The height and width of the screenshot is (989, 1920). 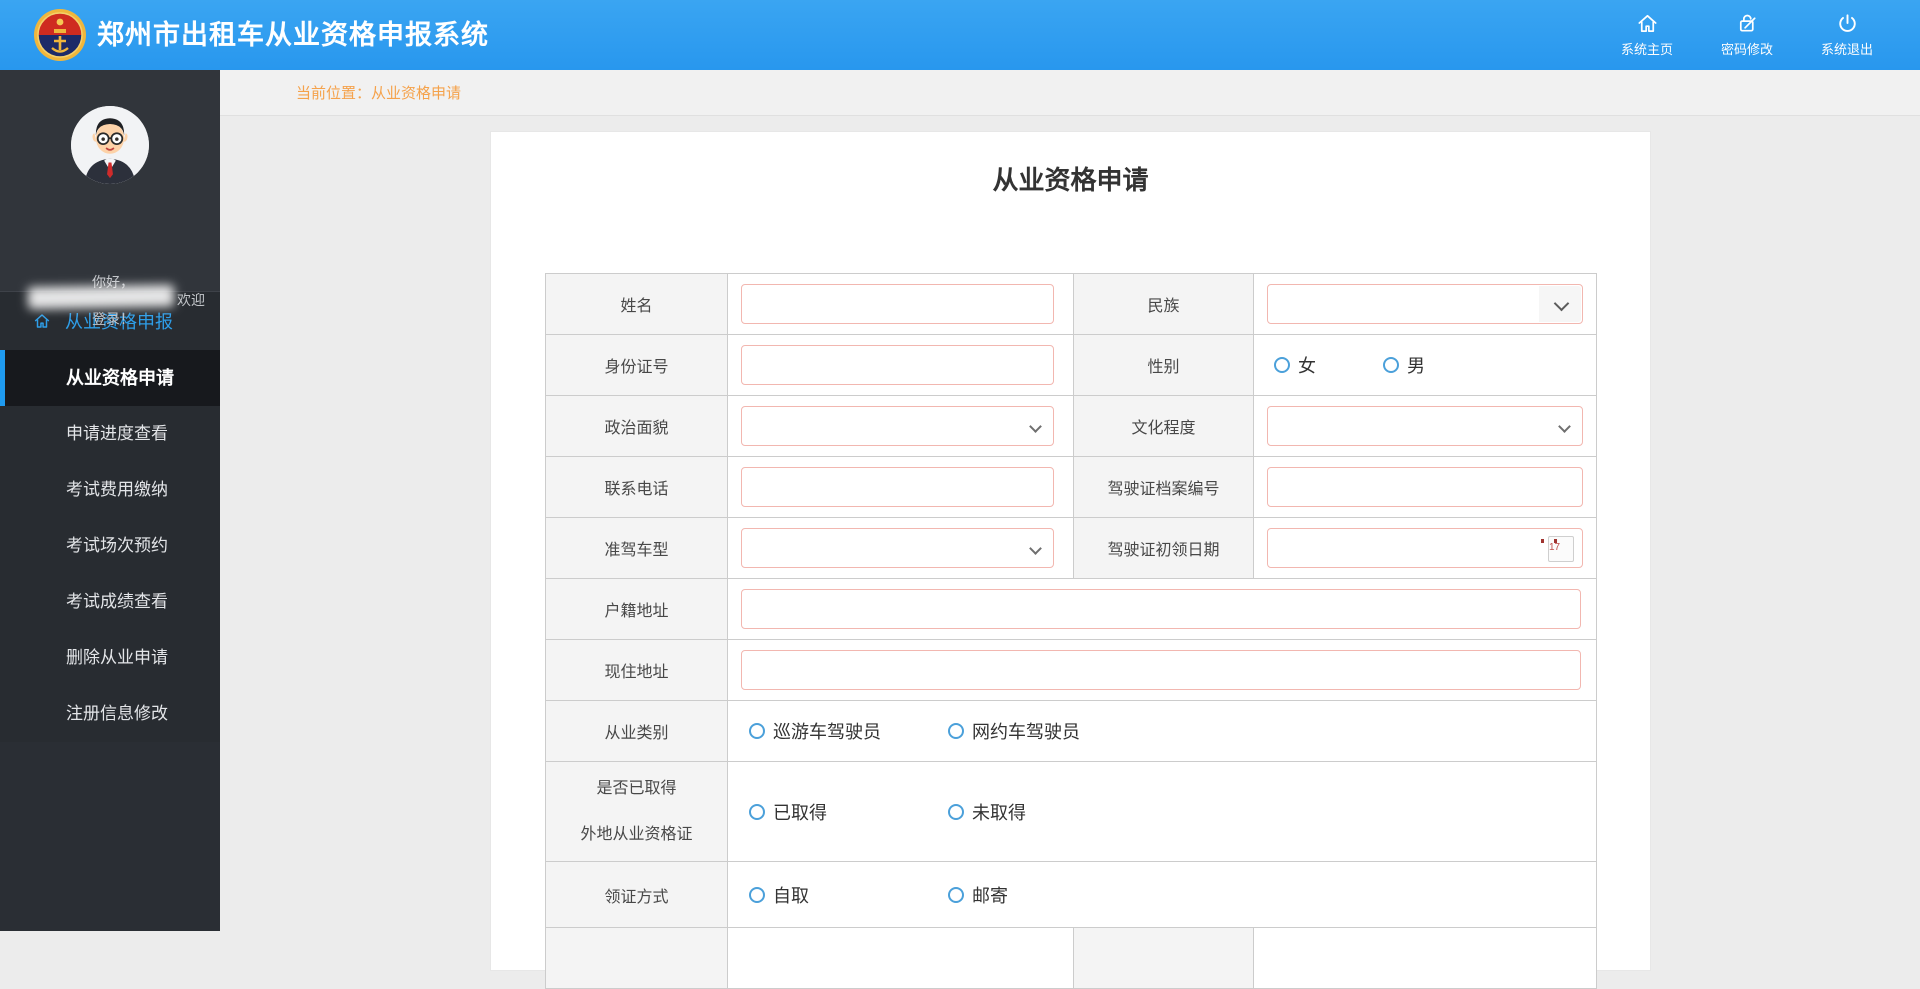 I want to click on radio-not-obtained, so click(x=956, y=811).